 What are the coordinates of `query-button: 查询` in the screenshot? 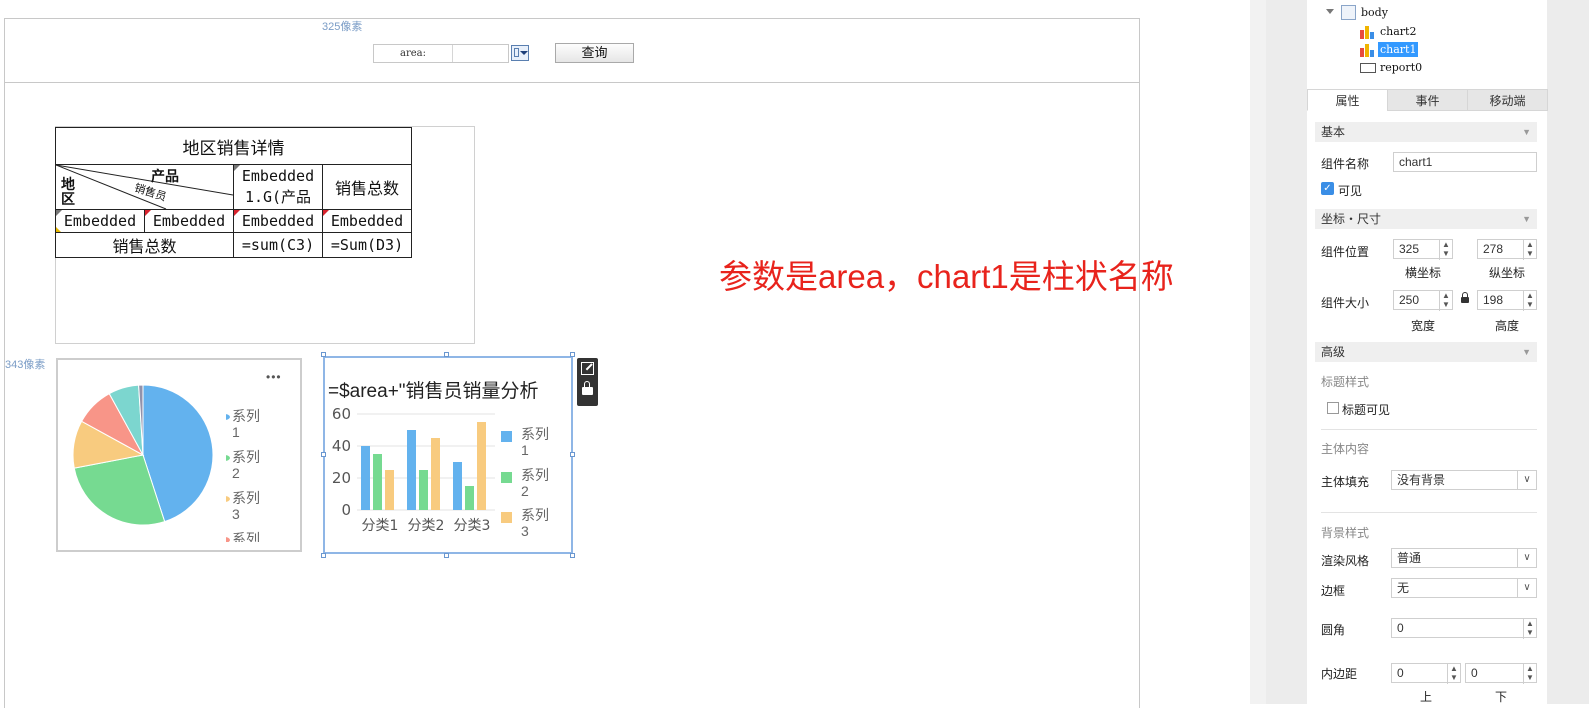 It's located at (594, 53).